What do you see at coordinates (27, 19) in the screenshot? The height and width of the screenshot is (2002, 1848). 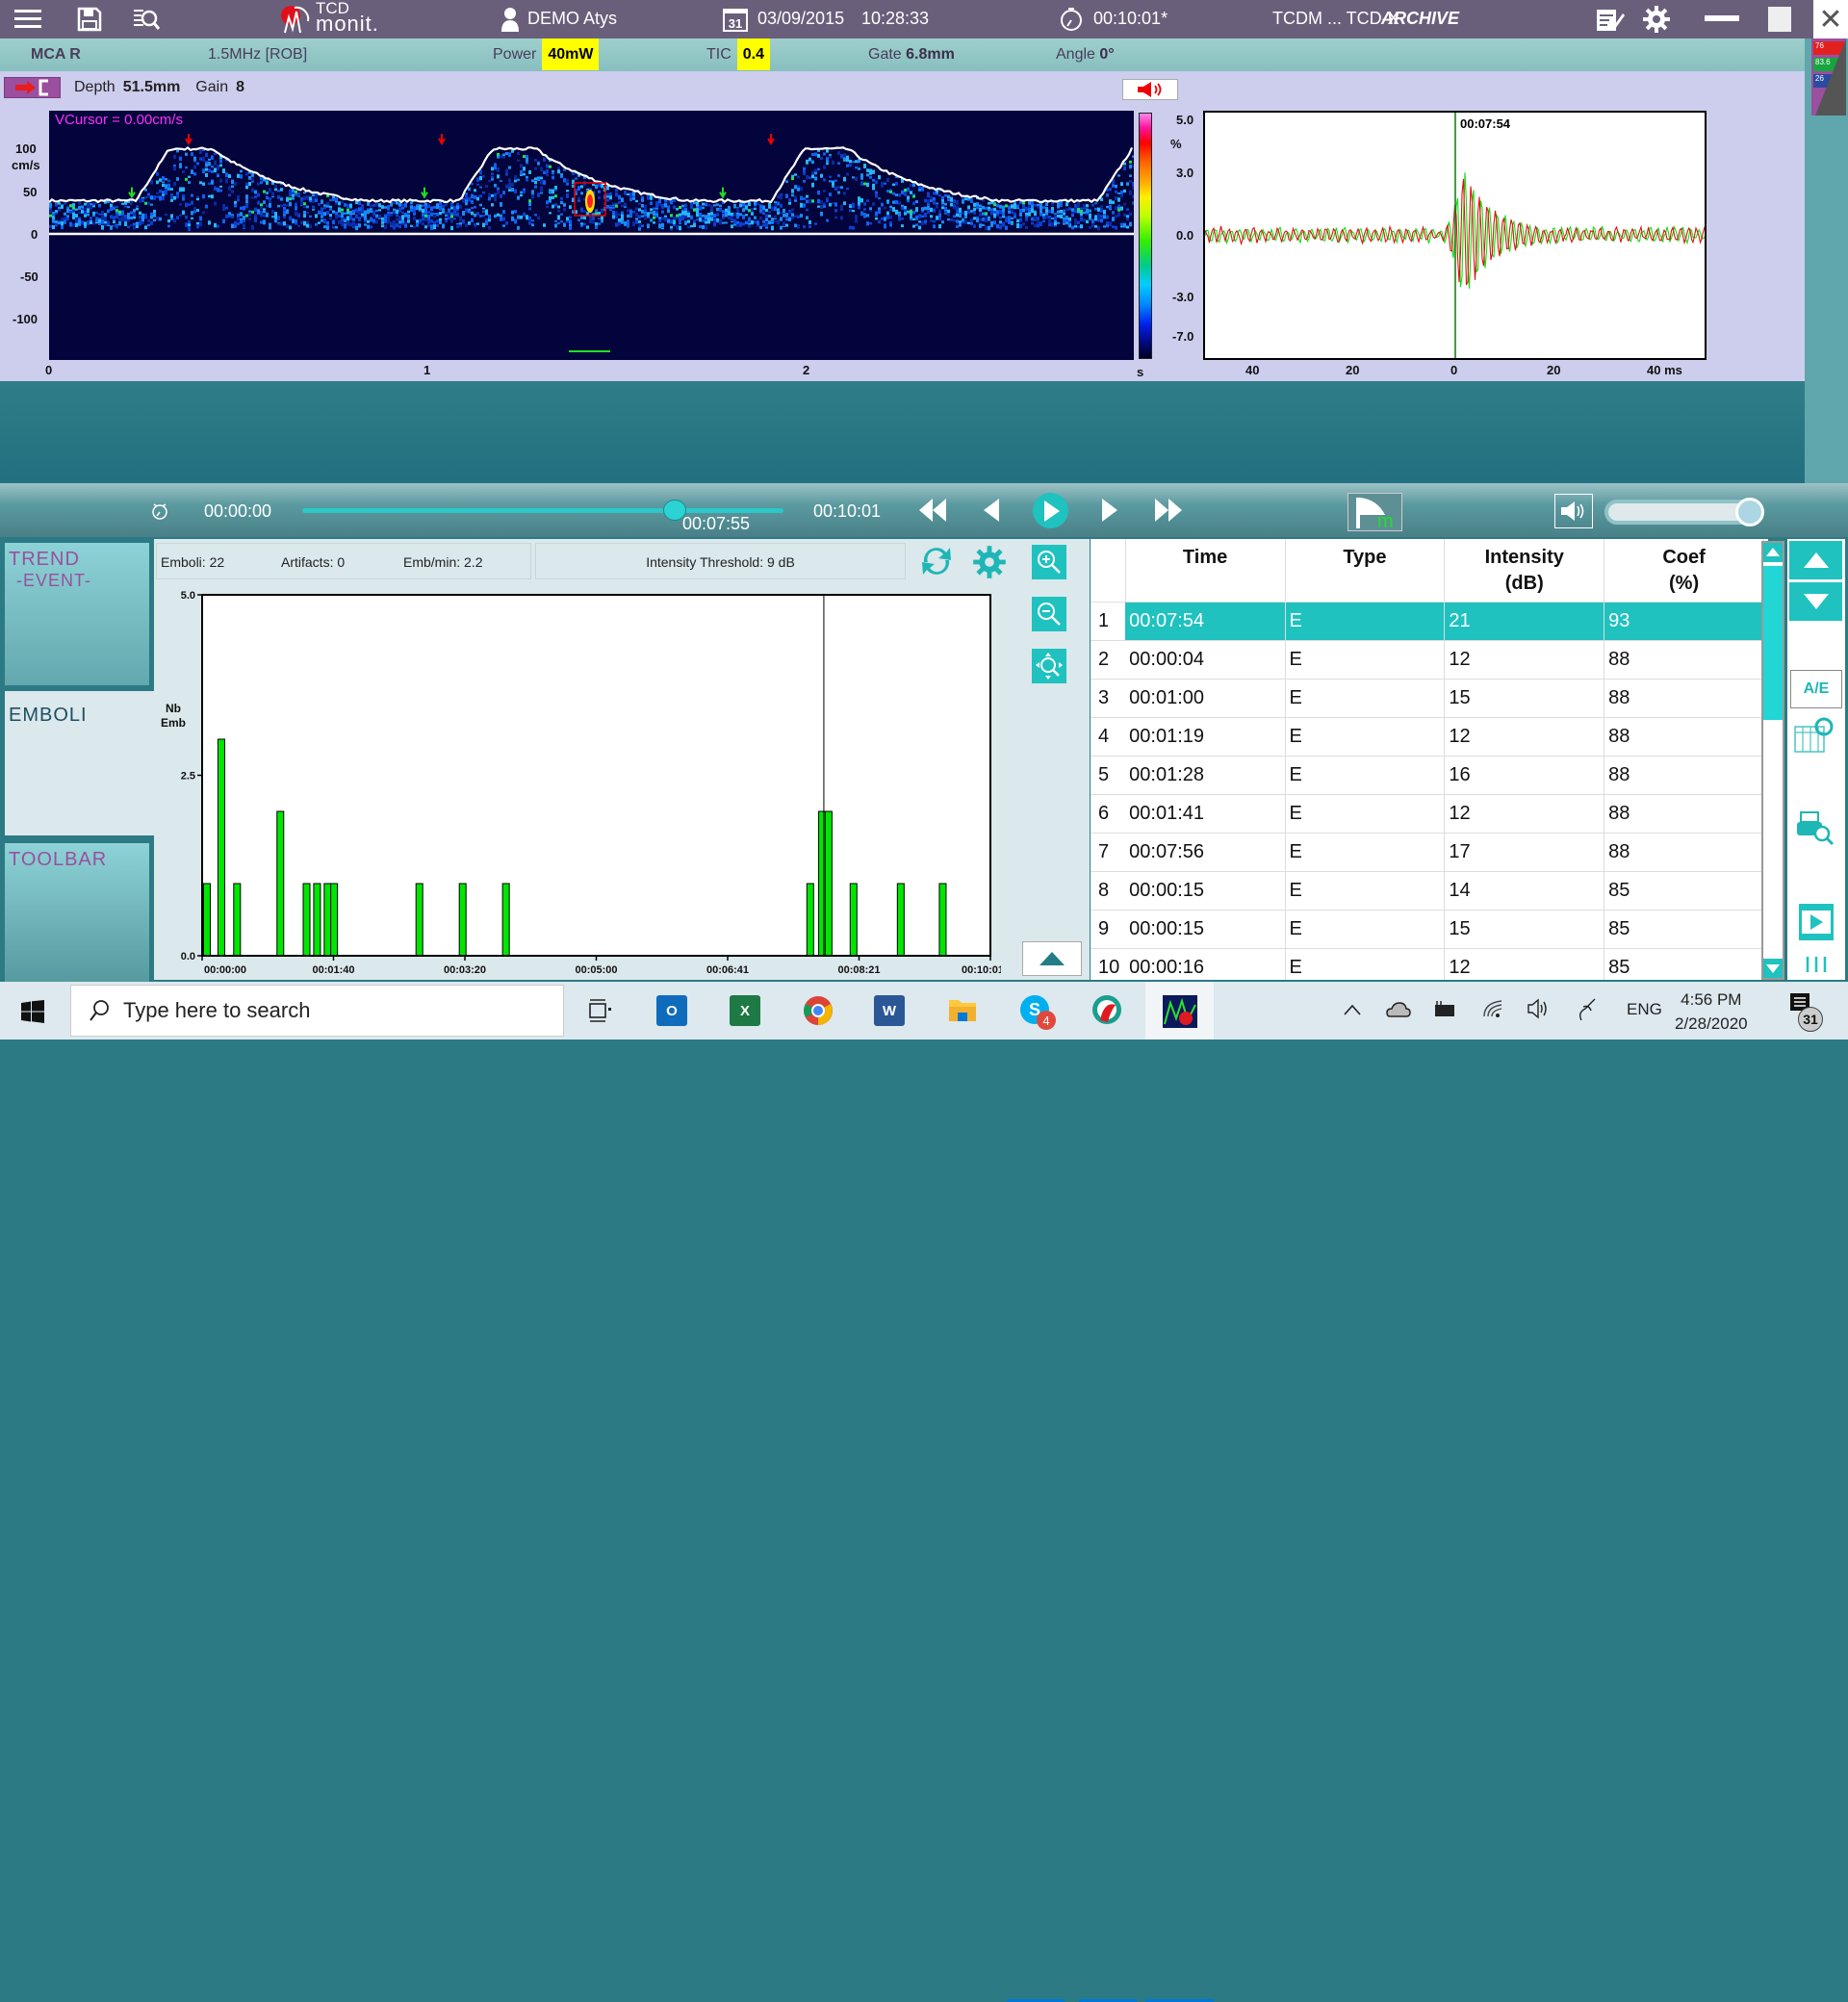 I see `menu-icon` at bounding box center [27, 19].